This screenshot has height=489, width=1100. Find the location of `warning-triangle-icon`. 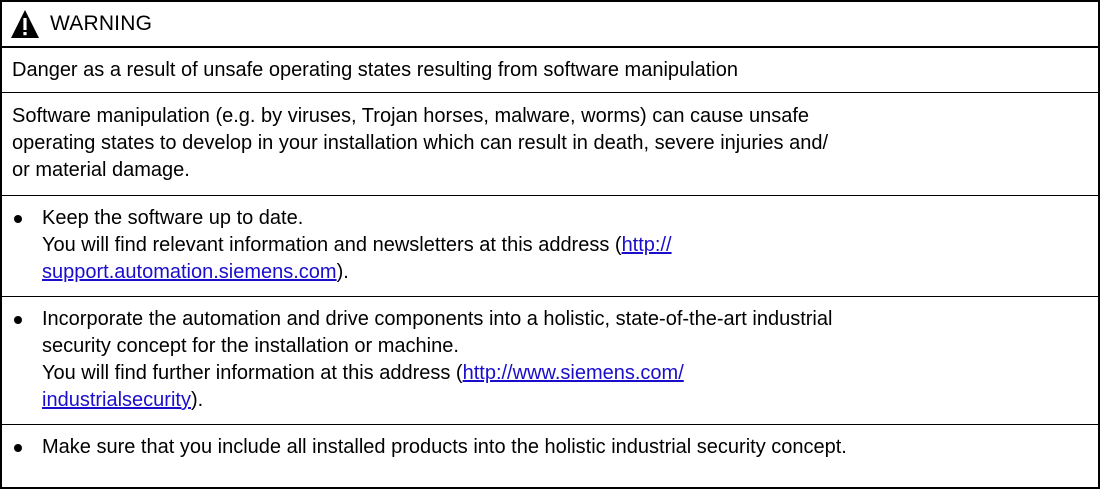

warning-triangle-icon is located at coordinates (25, 24).